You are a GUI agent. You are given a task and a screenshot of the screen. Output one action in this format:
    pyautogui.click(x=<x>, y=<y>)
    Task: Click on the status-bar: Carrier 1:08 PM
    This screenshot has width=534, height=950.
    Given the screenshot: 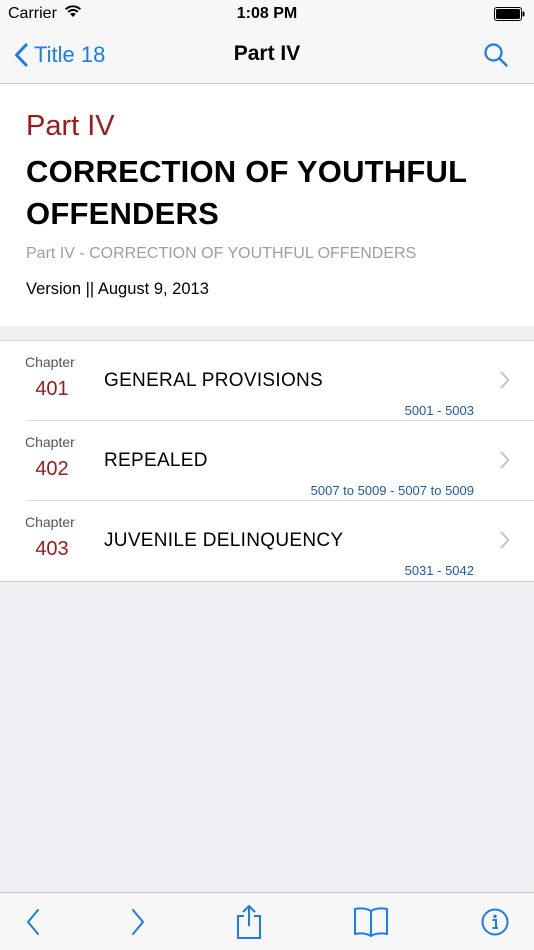 What is the action you would take?
    pyautogui.click(x=267, y=14)
    